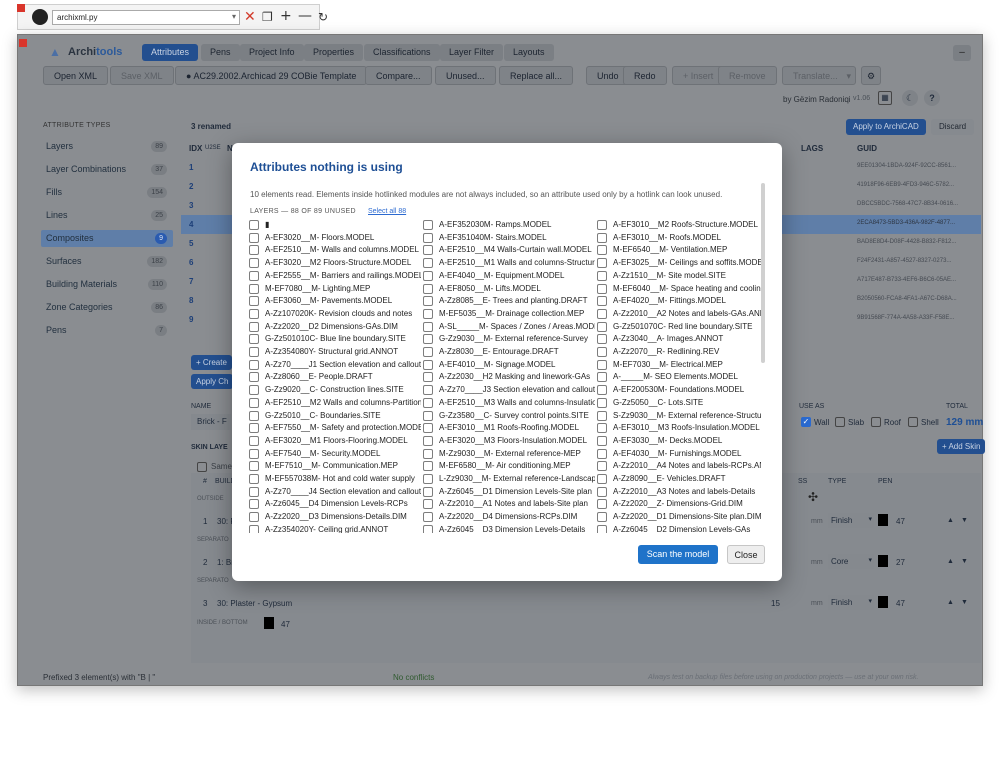 The width and height of the screenshot is (999, 772). I want to click on layer-list-item: A-EF8050__M- Lifts.MODEL, so click(509, 289).